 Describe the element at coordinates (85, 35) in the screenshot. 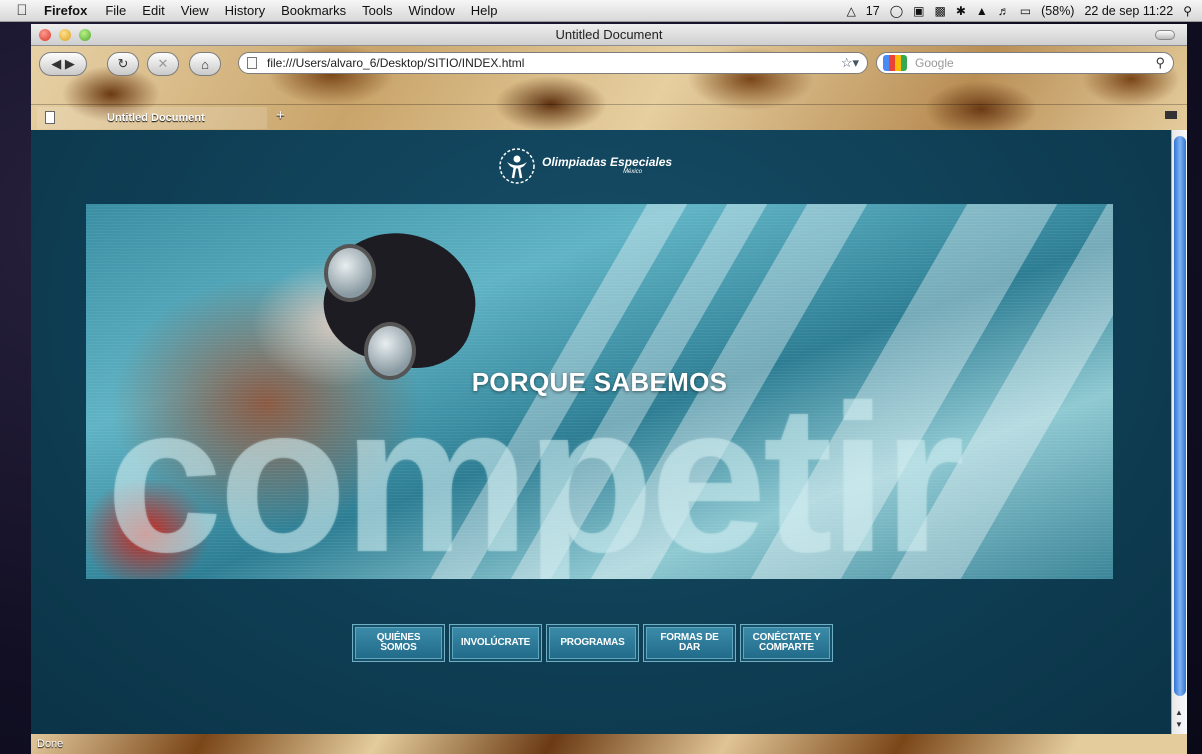

I see `zoom-window-button` at that location.